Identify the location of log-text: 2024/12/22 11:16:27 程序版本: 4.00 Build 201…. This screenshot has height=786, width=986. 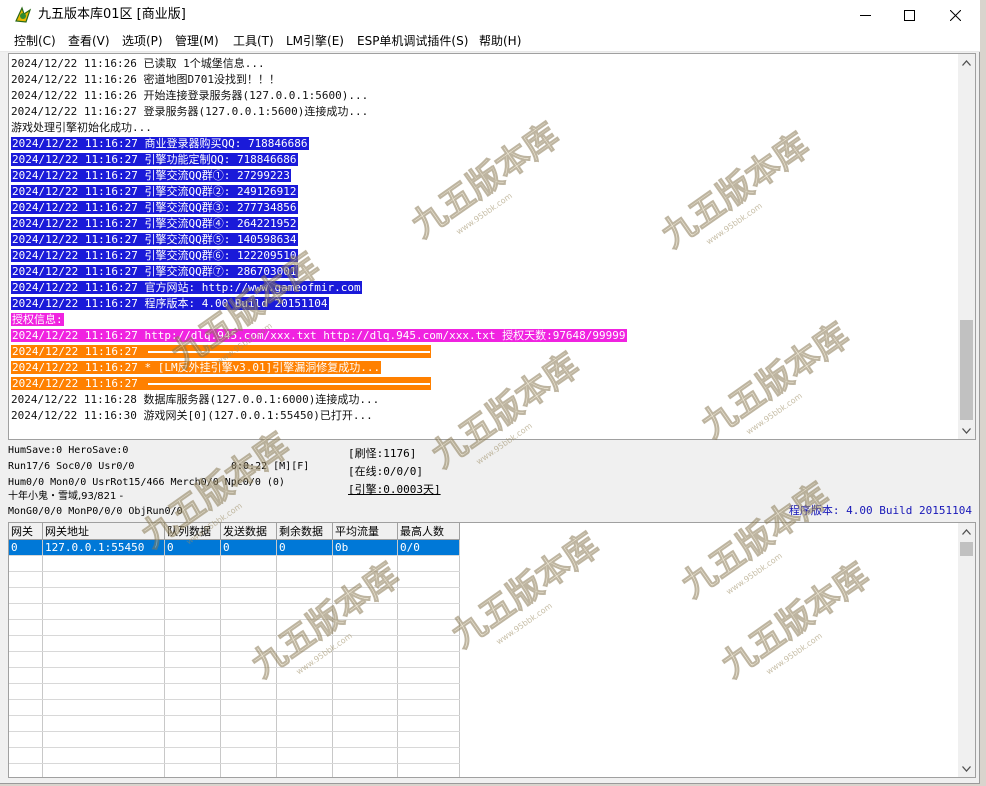
(170, 303).